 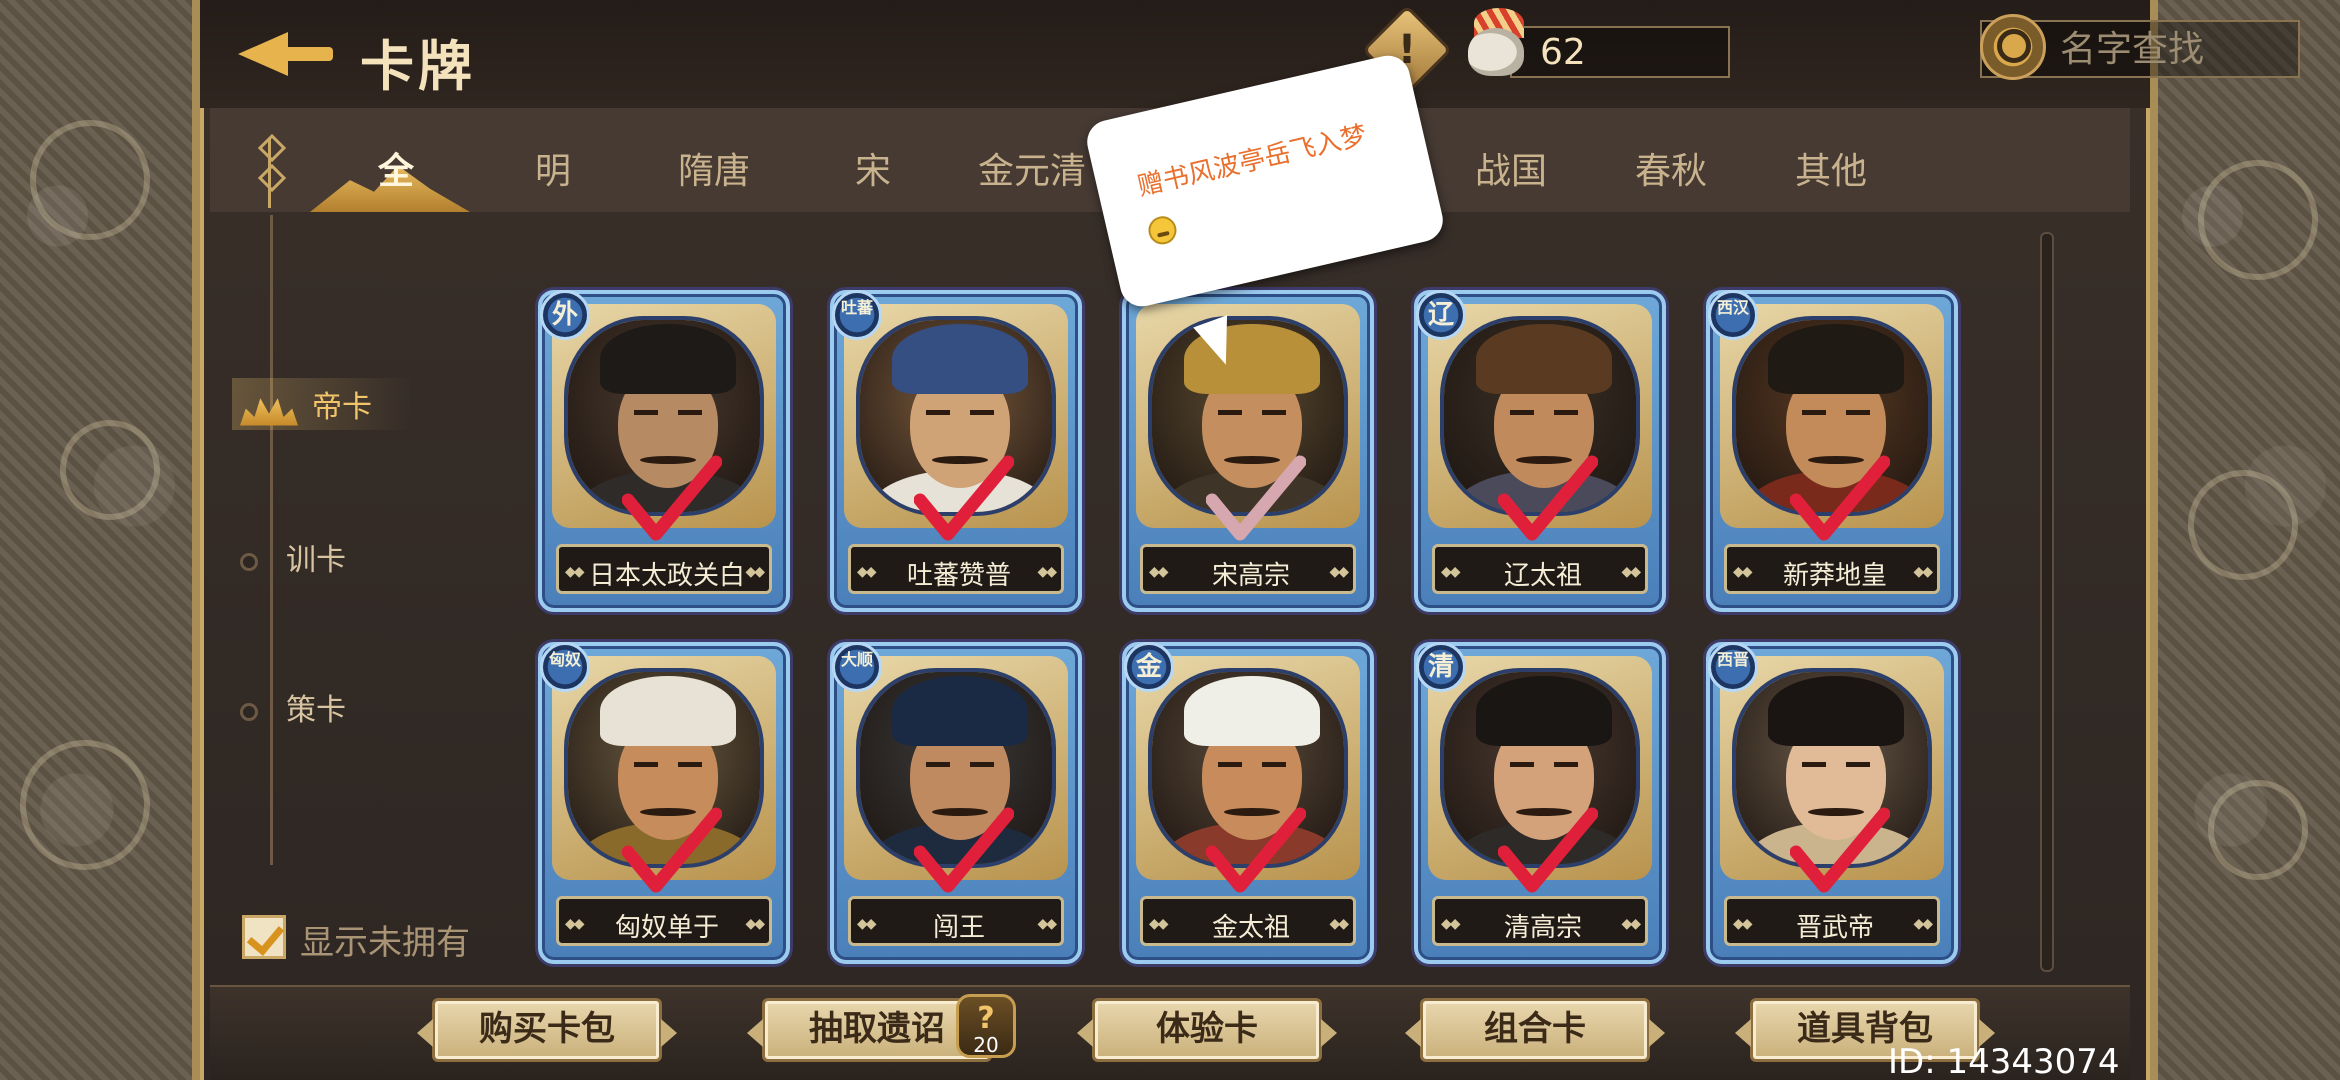 What do you see at coordinates (396, 168) in the screenshot?
I see `tab-all: 全` at bounding box center [396, 168].